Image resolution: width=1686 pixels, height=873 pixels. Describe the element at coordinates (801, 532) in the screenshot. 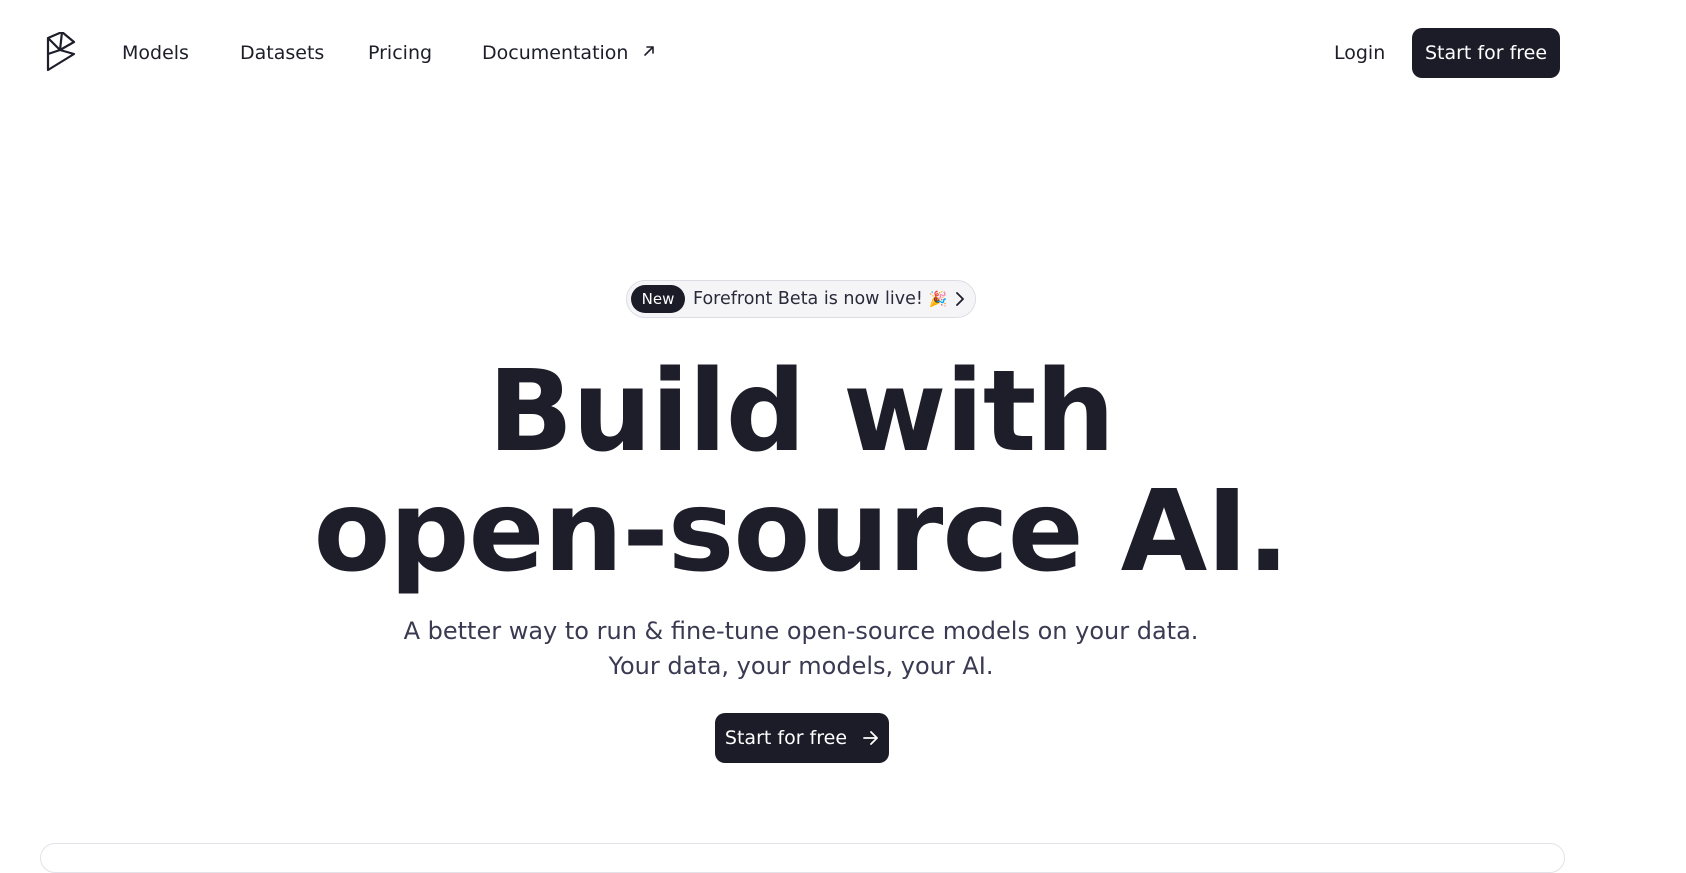

I see `hero-title-line-2: open-source AI.` at that location.